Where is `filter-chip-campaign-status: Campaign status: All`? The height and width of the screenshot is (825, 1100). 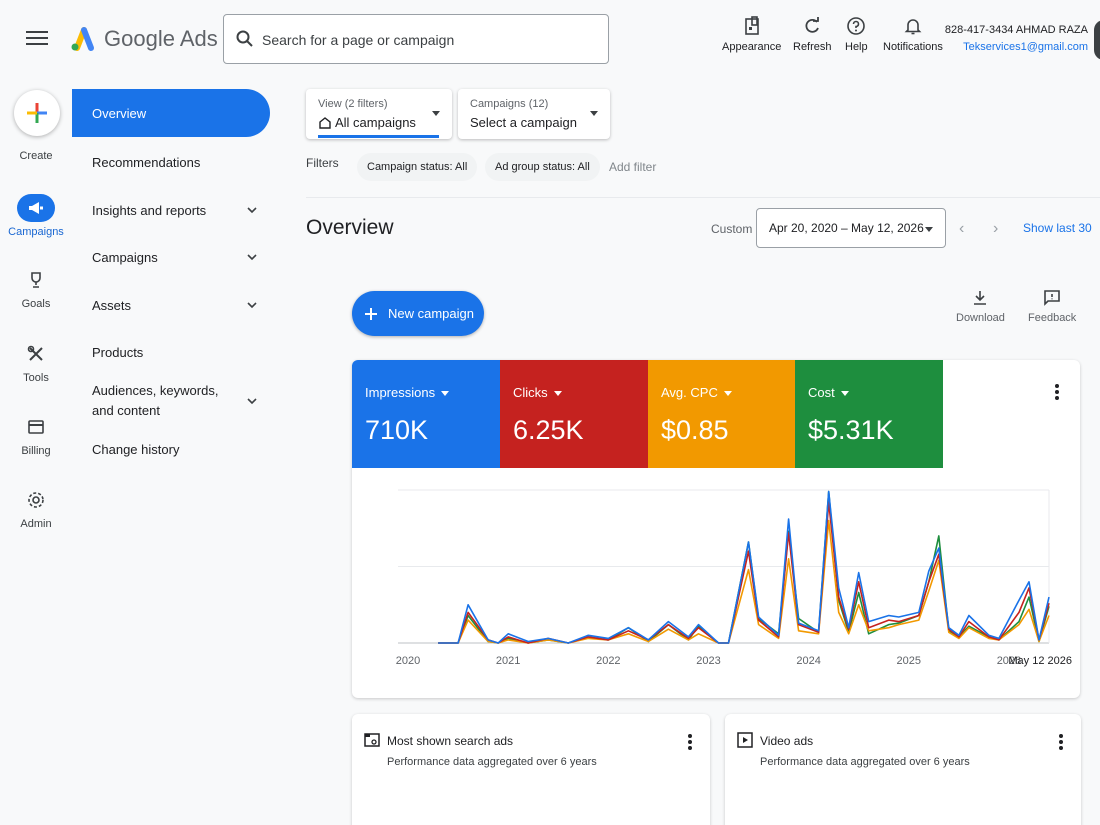
filter-chip-campaign-status: Campaign status: All is located at coordinates (417, 167).